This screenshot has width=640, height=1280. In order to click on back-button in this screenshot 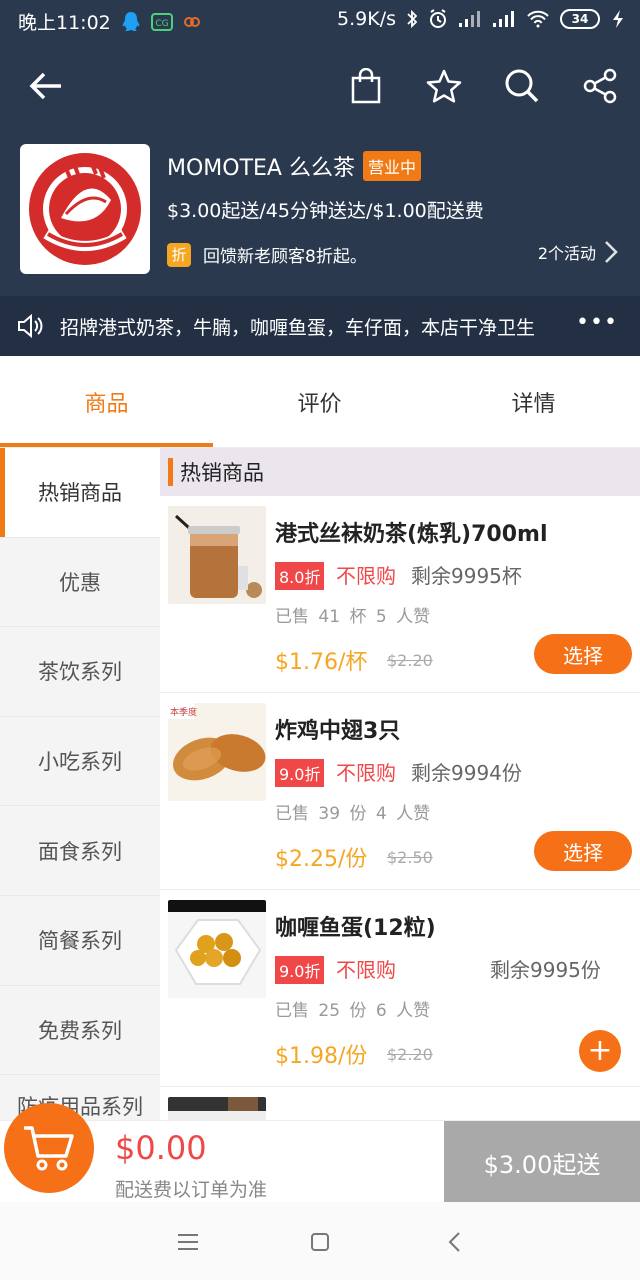, I will do `click(46, 86)`.